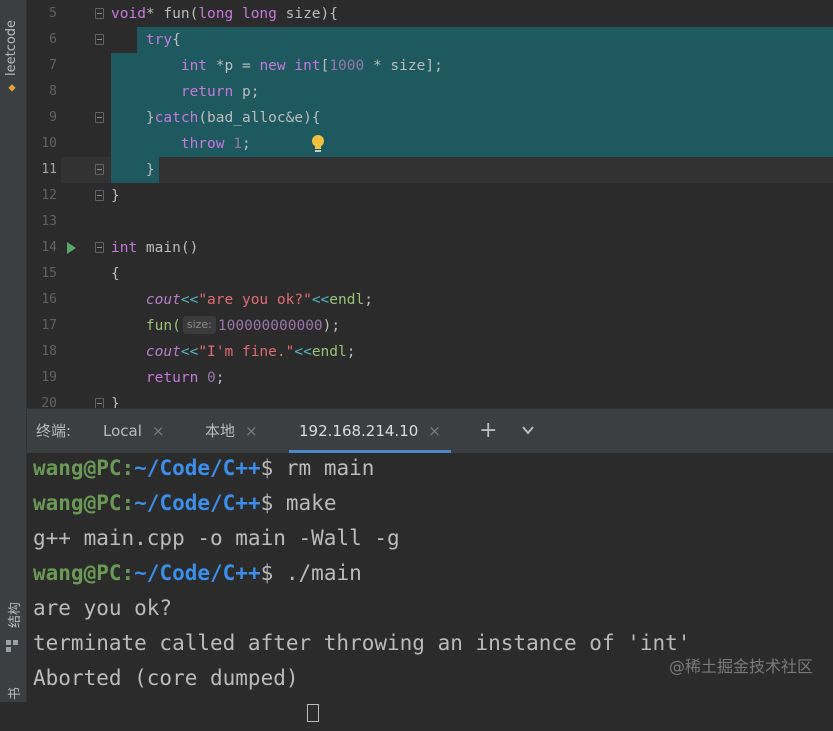 The height and width of the screenshot is (731, 833). What do you see at coordinates (325, 66) in the screenshot?
I see `code-token: [` at bounding box center [325, 66].